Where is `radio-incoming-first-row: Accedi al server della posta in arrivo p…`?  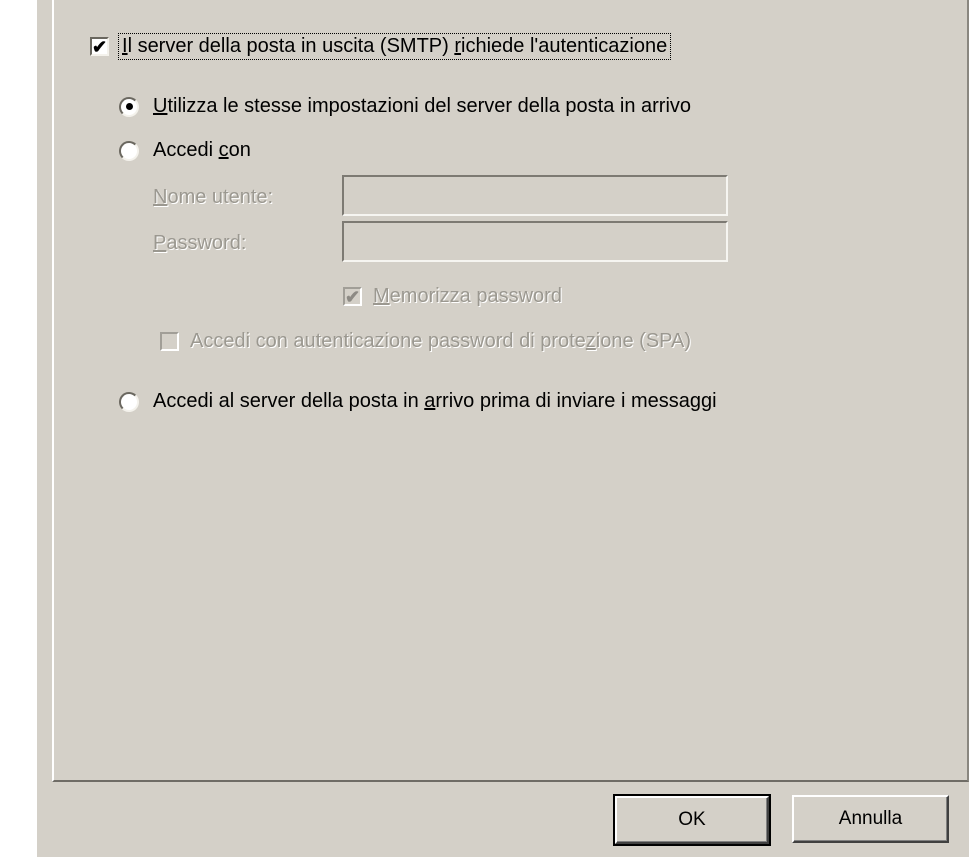 radio-incoming-first-row: Accedi al server della posta in arrivo p… is located at coordinates (418, 401).